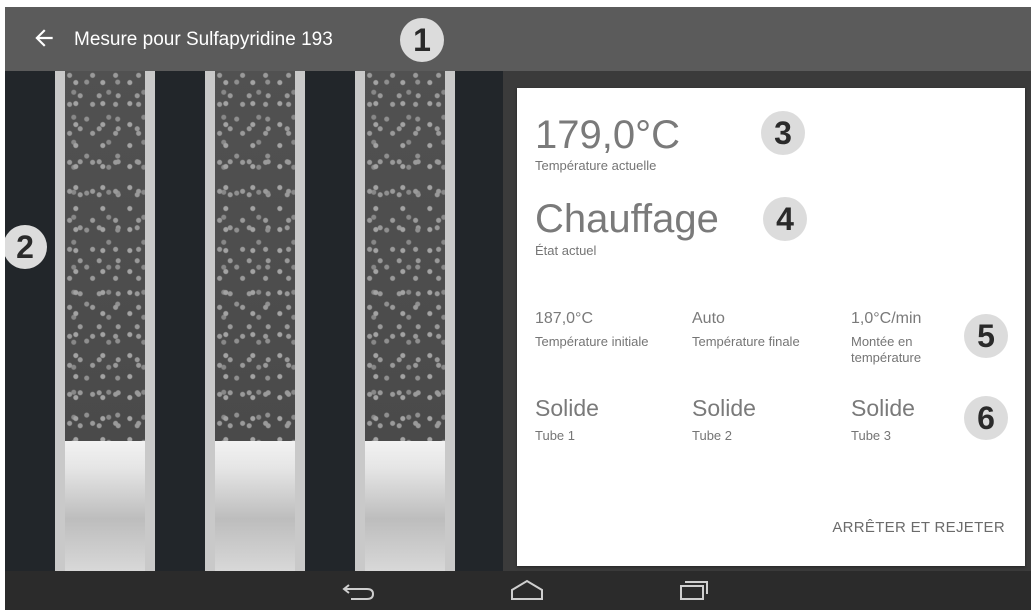  Describe the element at coordinates (712, 435) in the screenshot. I see `tube-2-label: Tube 2` at that location.